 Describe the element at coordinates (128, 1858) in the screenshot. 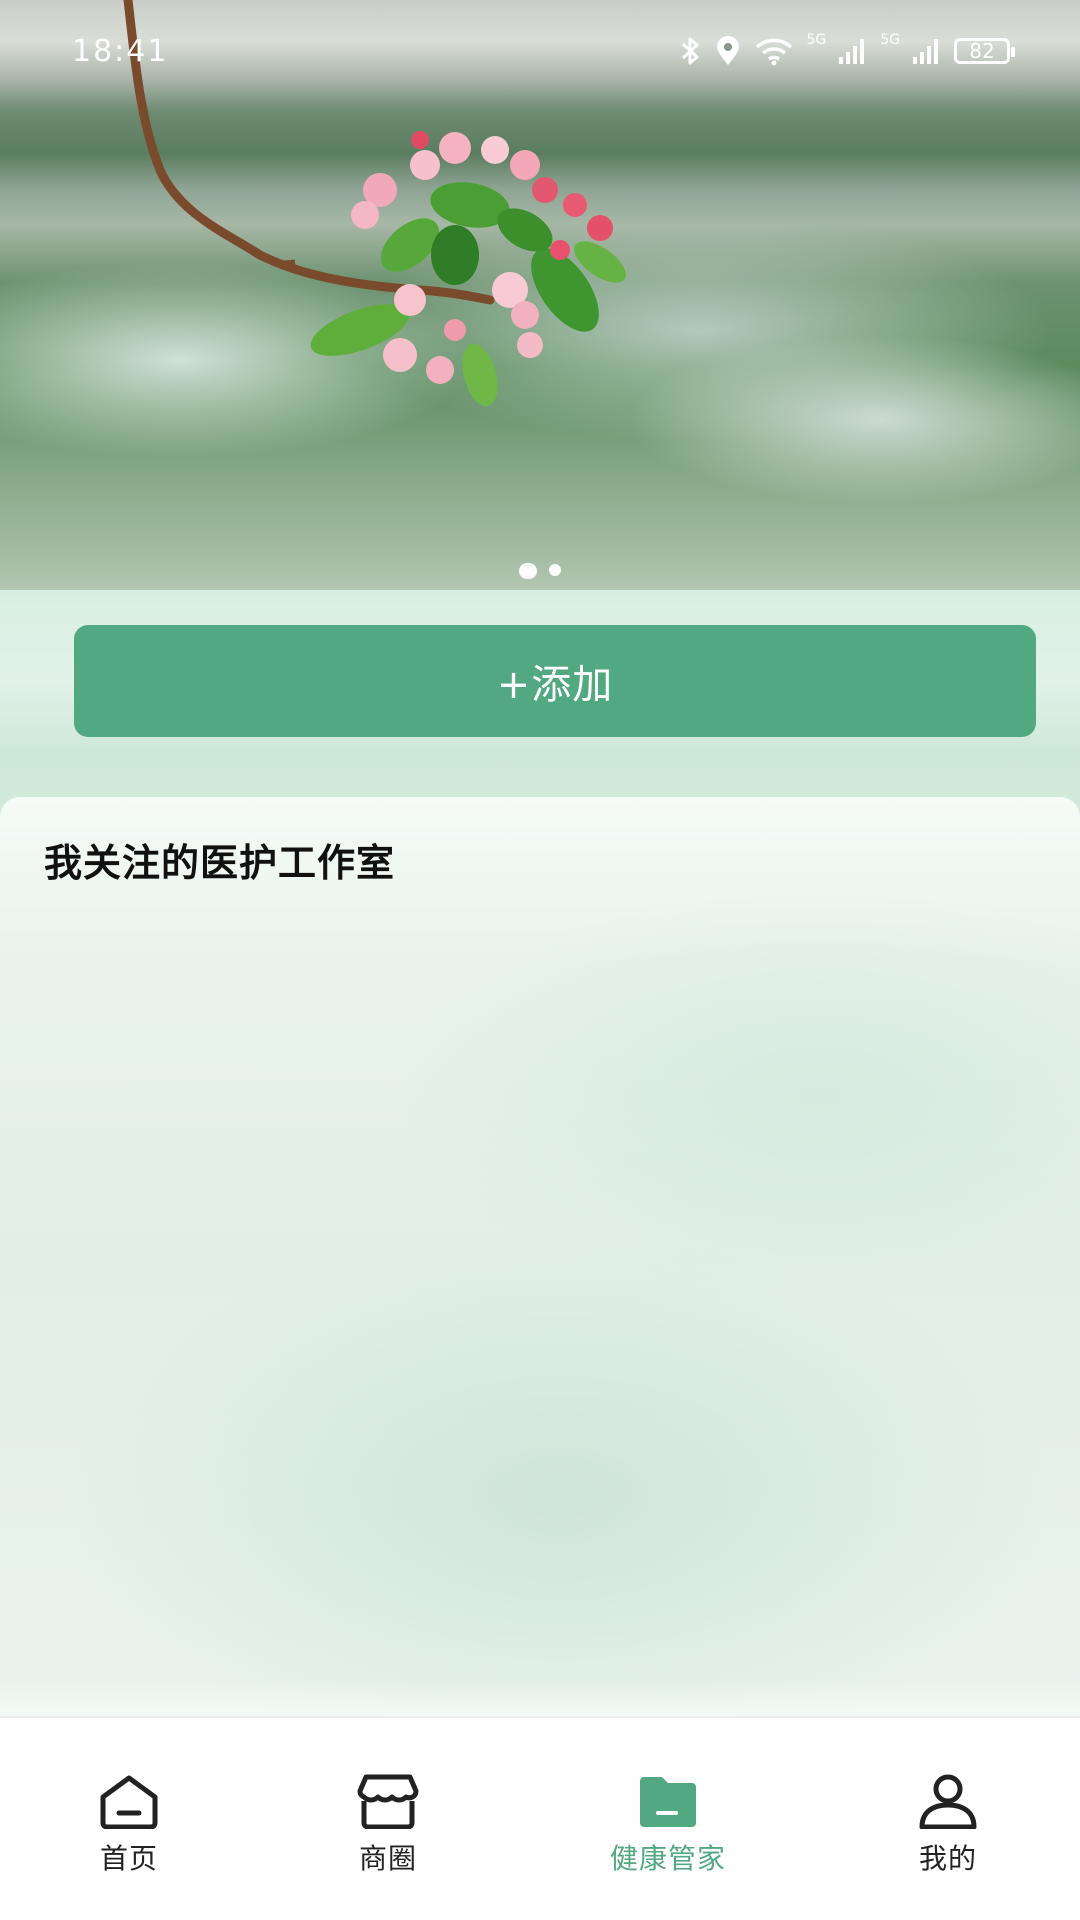

I see `nav-label: 首页` at that location.